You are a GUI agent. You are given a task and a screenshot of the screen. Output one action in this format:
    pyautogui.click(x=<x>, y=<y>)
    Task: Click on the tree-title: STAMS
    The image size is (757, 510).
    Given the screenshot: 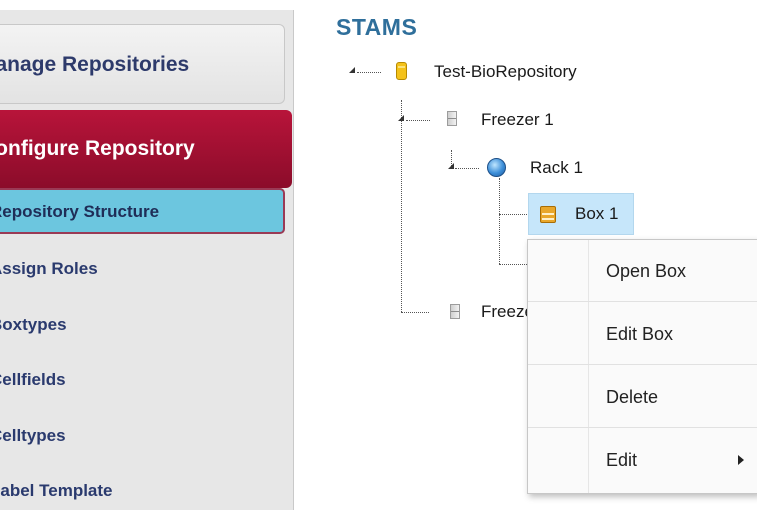 What is the action you would take?
    pyautogui.click(x=377, y=27)
    